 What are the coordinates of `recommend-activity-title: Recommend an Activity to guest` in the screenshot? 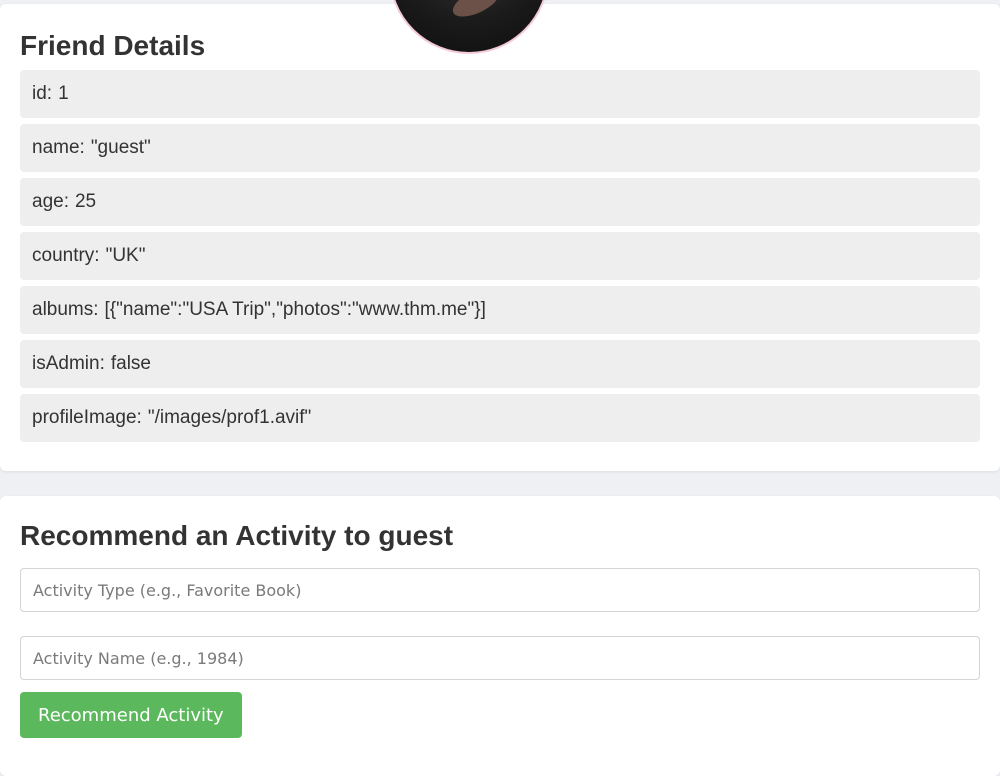 It's located at (237, 535).